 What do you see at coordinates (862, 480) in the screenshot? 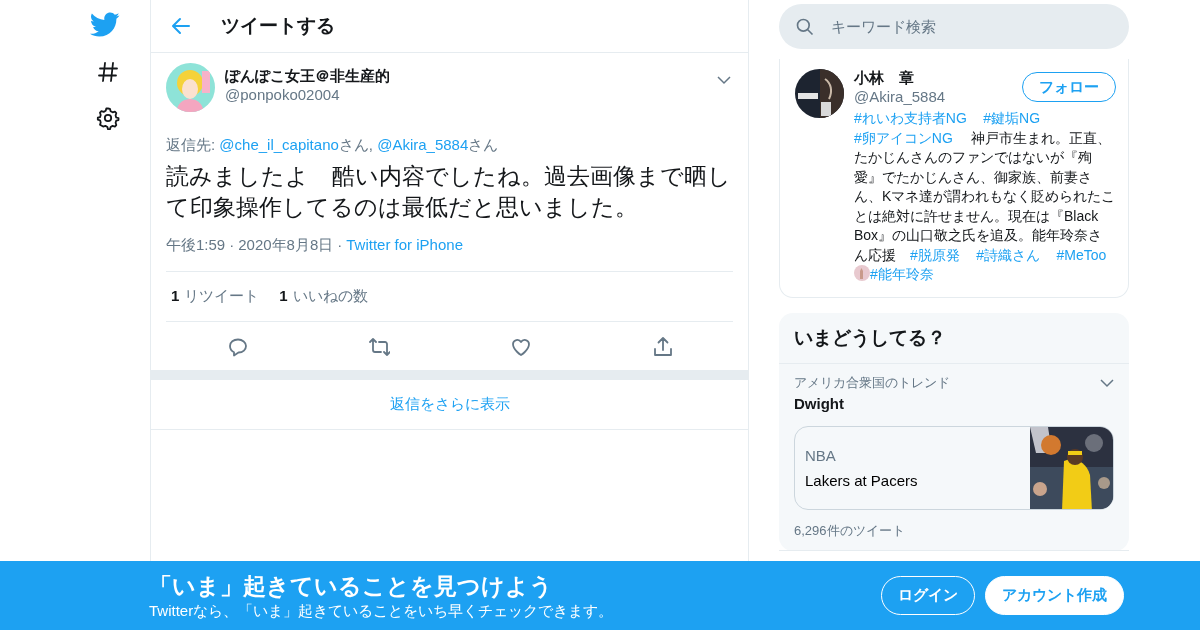
I see `card-title: Lakers at Pacers` at bounding box center [862, 480].